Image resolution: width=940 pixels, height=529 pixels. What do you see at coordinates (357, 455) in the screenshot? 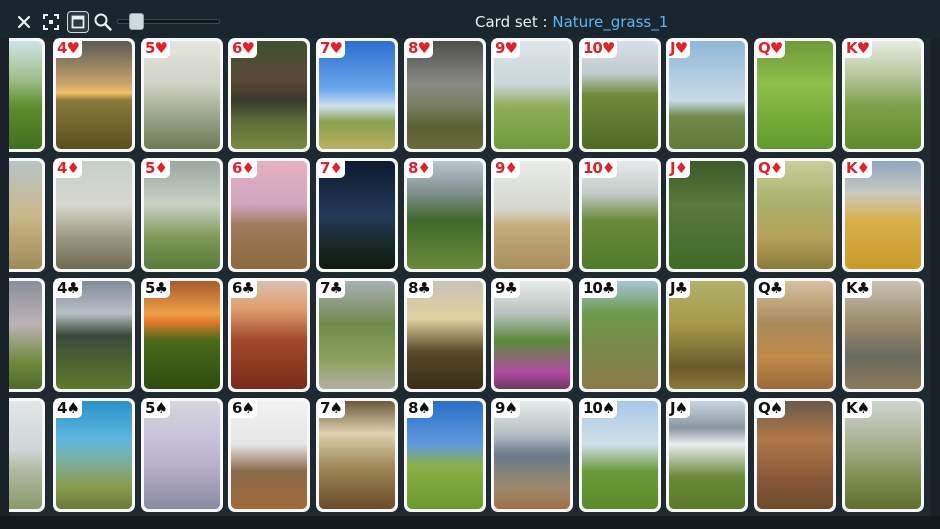
I see `card-spades-7: 7♠` at bounding box center [357, 455].